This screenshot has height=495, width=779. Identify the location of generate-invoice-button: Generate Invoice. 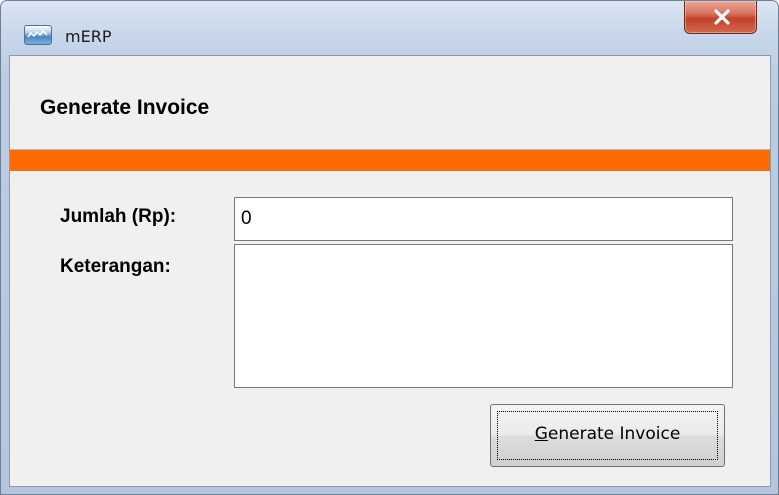
(607, 435).